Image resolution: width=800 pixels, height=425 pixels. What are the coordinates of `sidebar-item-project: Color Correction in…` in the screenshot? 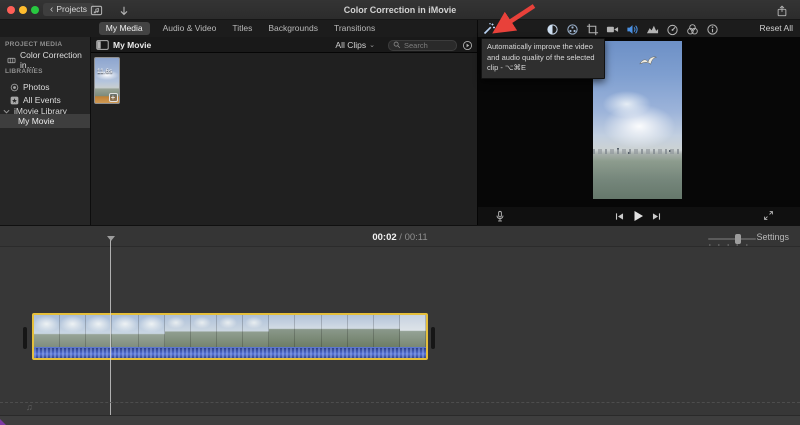 It's located at (48, 60).